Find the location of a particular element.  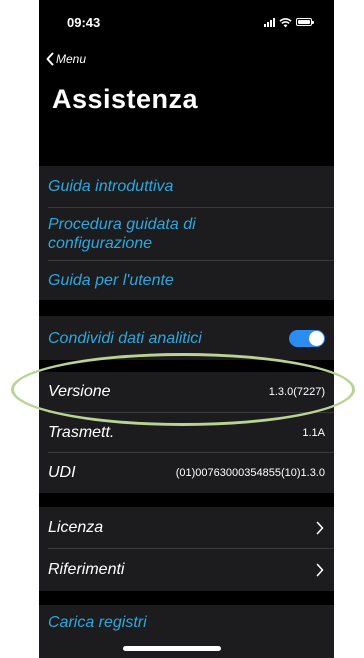

legal-group: Licenza Riferimenti is located at coordinates (186, 549).